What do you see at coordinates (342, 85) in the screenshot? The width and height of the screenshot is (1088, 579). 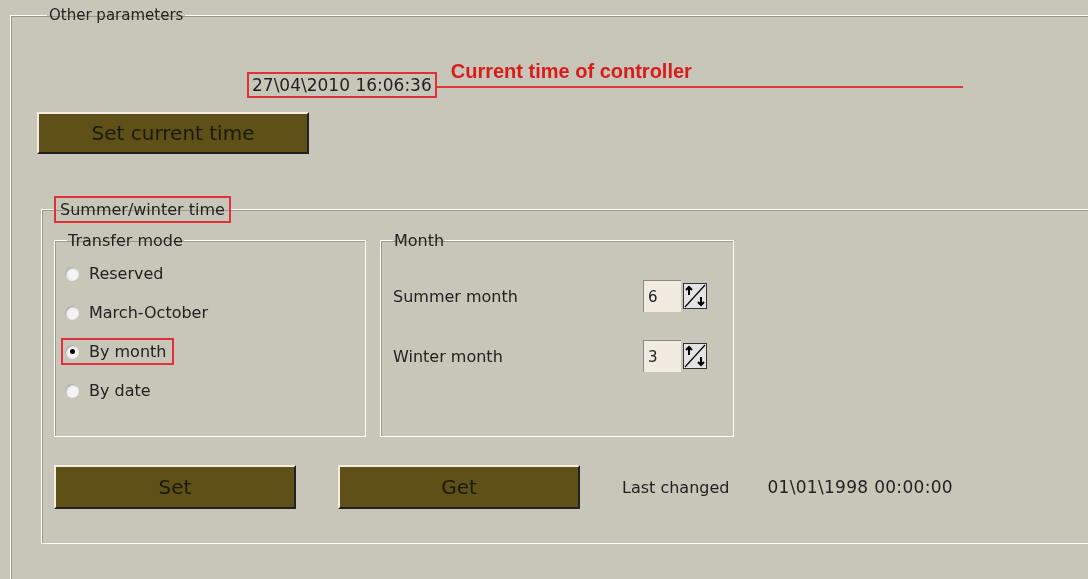 I see `current-time: 27\04\2010 16:06:36` at bounding box center [342, 85].